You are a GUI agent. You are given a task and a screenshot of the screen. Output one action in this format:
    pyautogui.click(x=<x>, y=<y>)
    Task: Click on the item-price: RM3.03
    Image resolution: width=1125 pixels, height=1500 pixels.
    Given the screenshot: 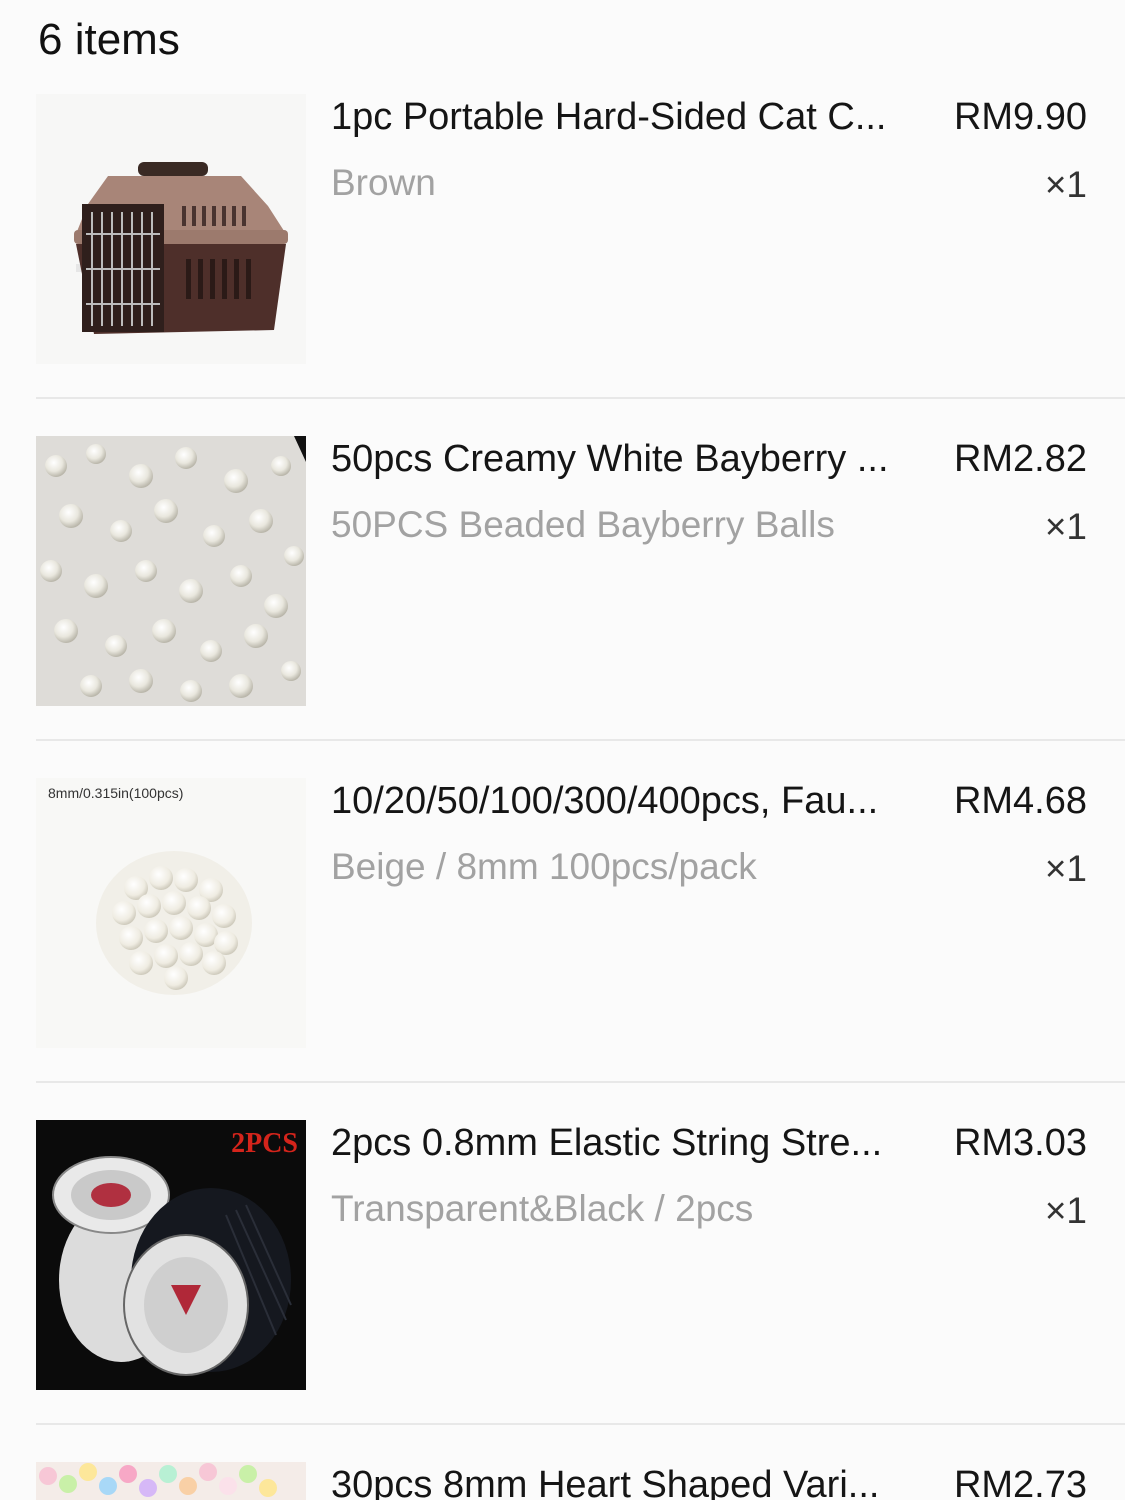 What is the action you would take?
    pyautogui.click(x=1020, y=1143)
    